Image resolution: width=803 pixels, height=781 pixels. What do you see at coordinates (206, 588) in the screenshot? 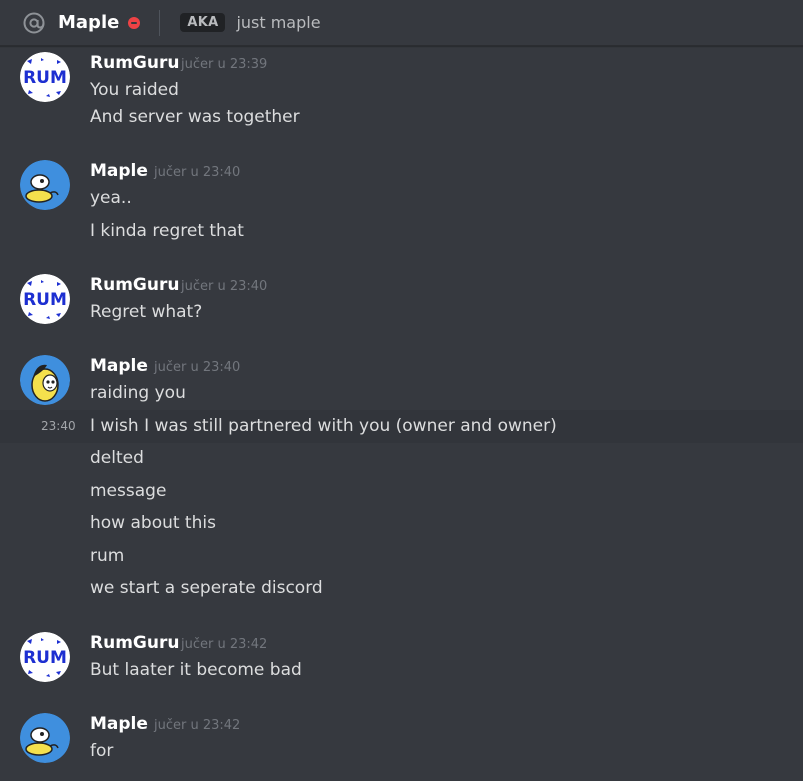
I see `message-text: we start a seperate discord` at bounding box center [206, 588].